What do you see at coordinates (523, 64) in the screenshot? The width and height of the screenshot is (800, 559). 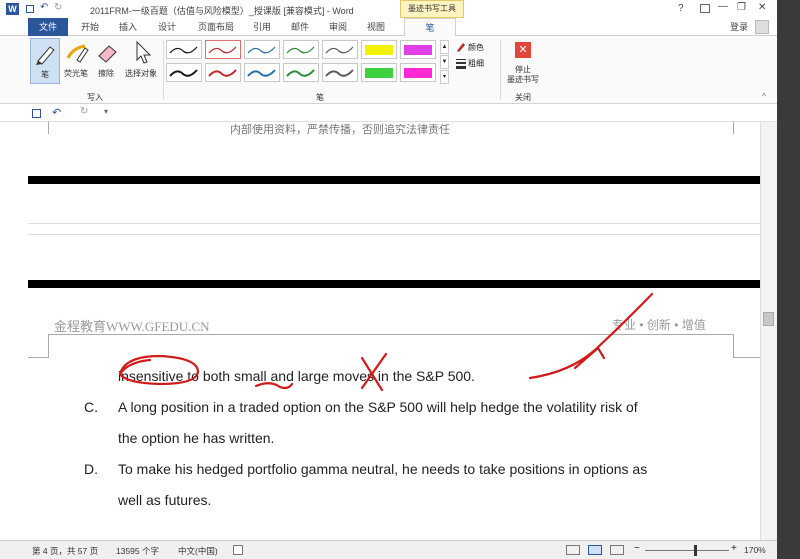 I see `stop-inking-button: ✕ 停止 墨迹书写` at bounding box center [523, 64].